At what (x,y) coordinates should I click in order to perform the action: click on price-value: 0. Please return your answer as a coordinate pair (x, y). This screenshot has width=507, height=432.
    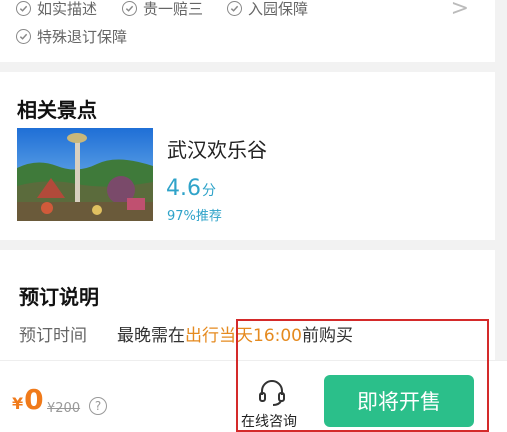
    Looking at the image, I should click on (34, 399).